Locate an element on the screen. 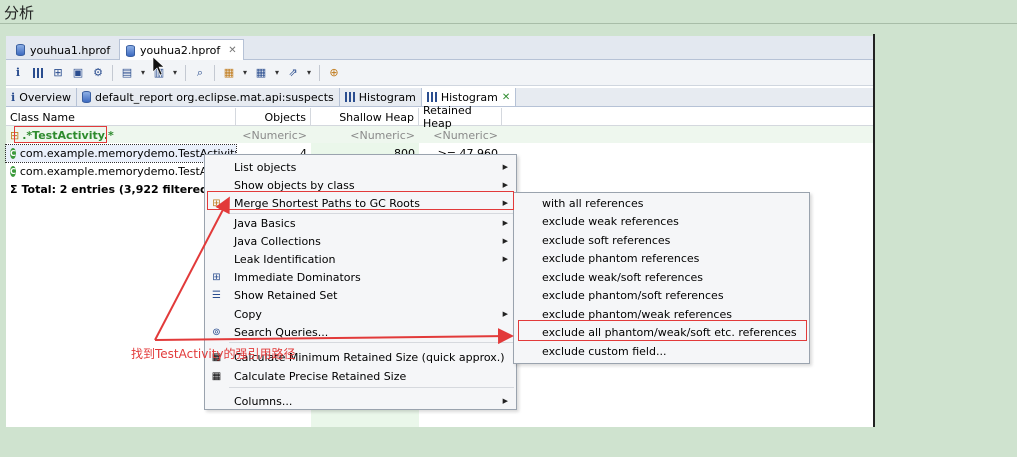  retained-set-icon: ☰ is located at coordinates (216, 295).